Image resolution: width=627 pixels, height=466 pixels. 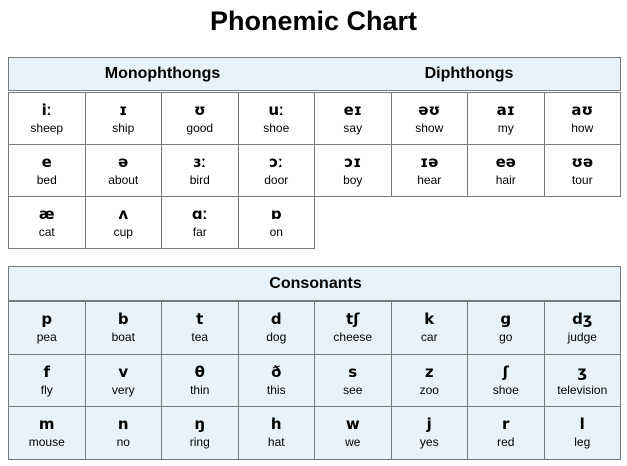 I want to click on phoneme-cell: æ cat, so click(x=47, y=222).